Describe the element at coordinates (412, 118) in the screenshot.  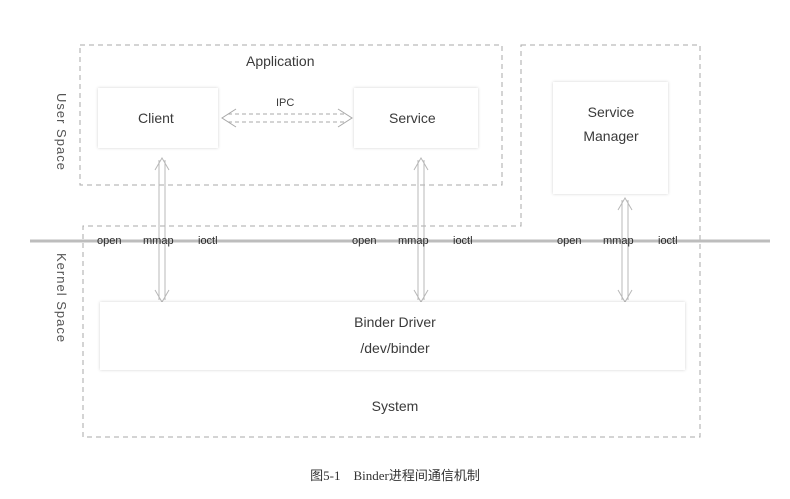
I see `service-label: Service` at that location.